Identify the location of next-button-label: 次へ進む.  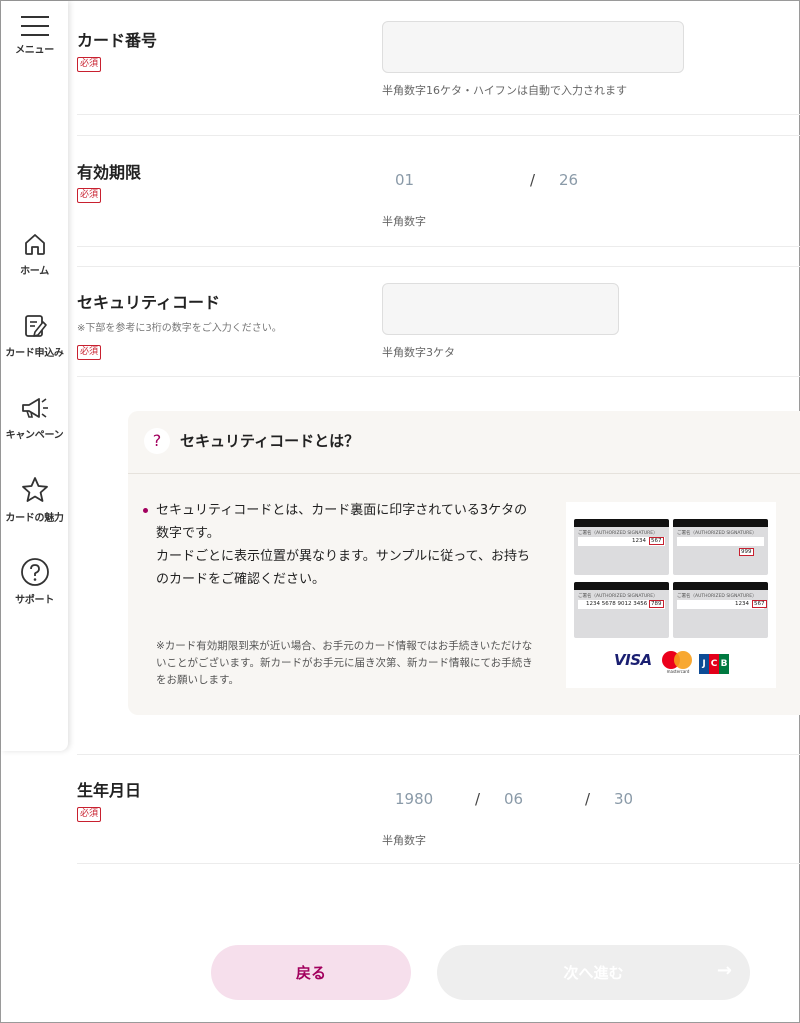
(593, 973).